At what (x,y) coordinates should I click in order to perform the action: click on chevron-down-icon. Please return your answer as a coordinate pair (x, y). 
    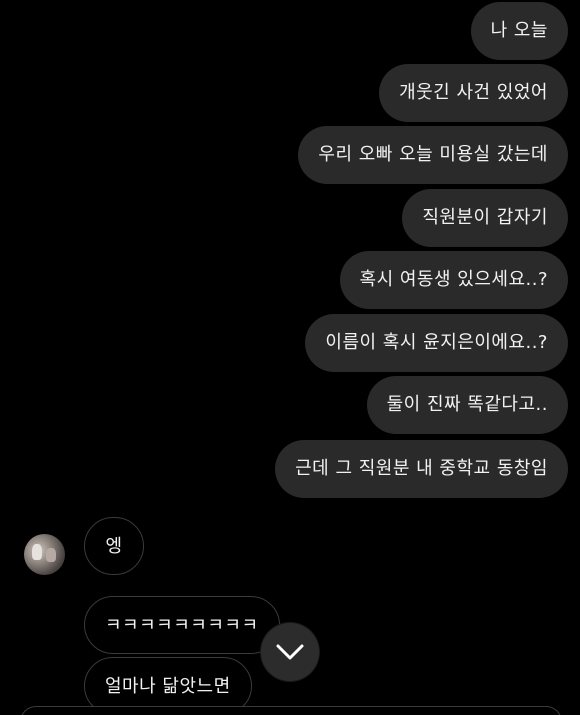
    Looking at the image, I should click on (290, 652).